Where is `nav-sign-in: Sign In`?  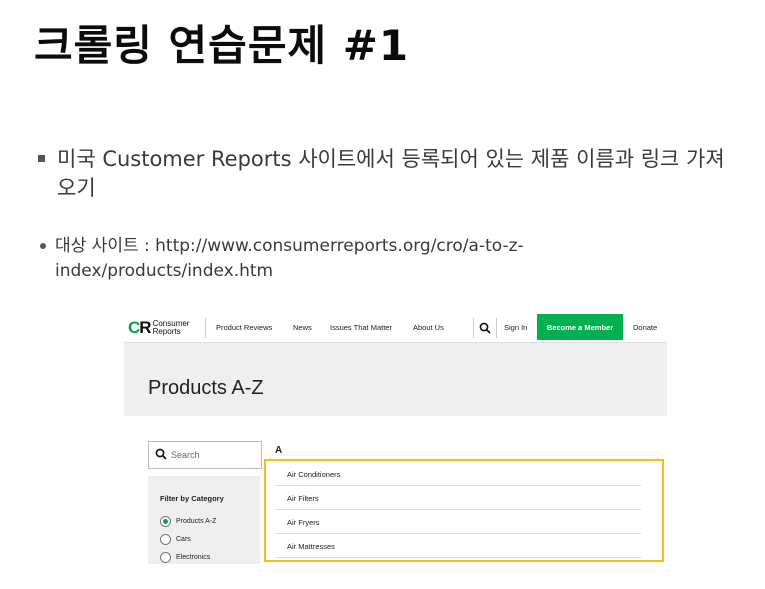
nav-sign-in: Sign In is located at coordinates (515, 327).